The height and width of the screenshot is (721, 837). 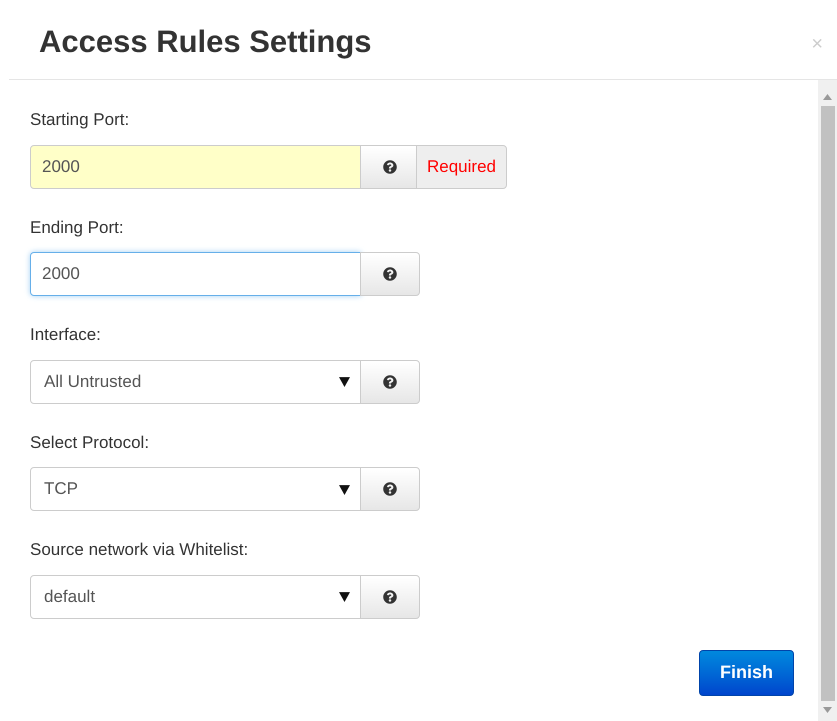 I want to click on scrollbar-thumb, so click(x=827, y=403).